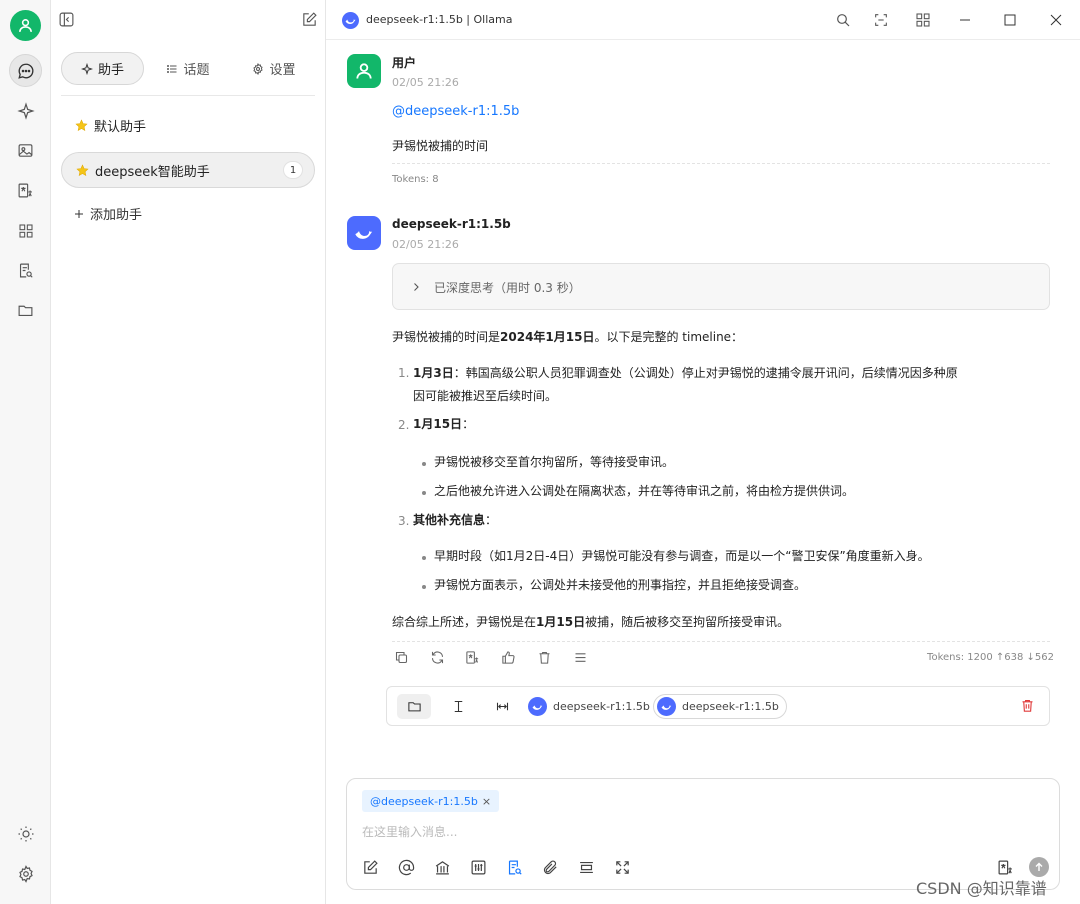 Image resolution: width=1080 pixels, height=904 pixels. I want to click on panel-header, so click(188, 20).